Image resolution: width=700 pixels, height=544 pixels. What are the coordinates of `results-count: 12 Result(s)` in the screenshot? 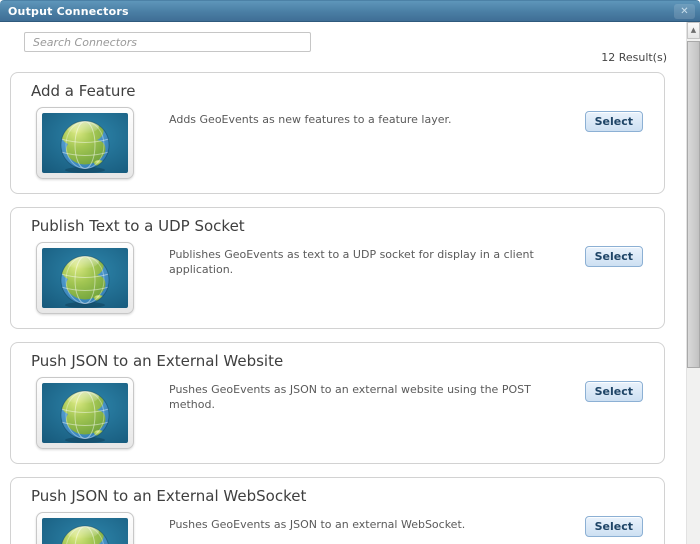 It's located at (634, 57).